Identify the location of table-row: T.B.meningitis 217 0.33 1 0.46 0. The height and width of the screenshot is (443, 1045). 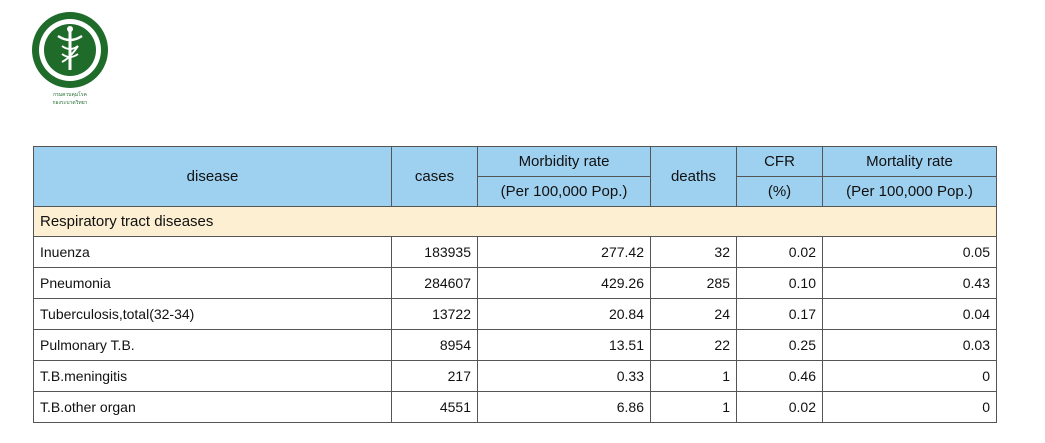
(515, 376).